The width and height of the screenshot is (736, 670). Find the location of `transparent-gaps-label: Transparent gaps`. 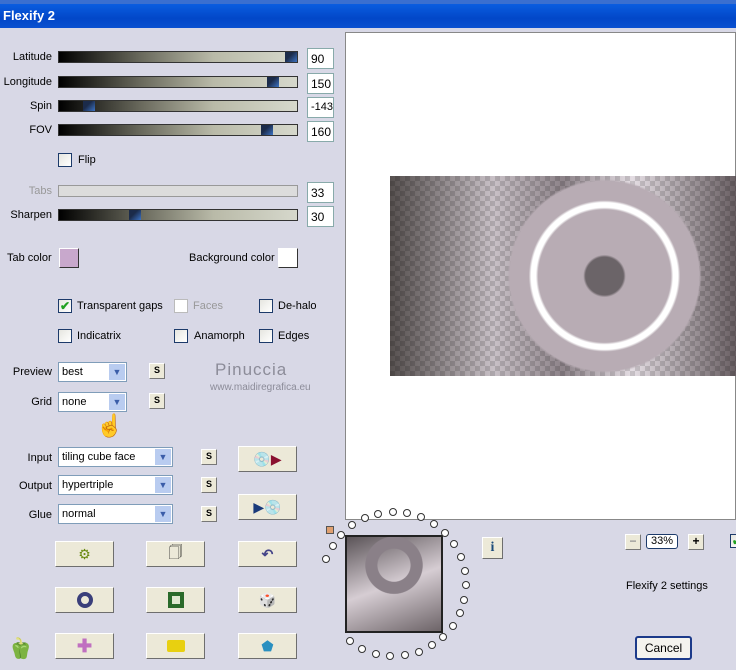

transparent-gaps-label: Transparent gaps is located at coordinates (120, 306).